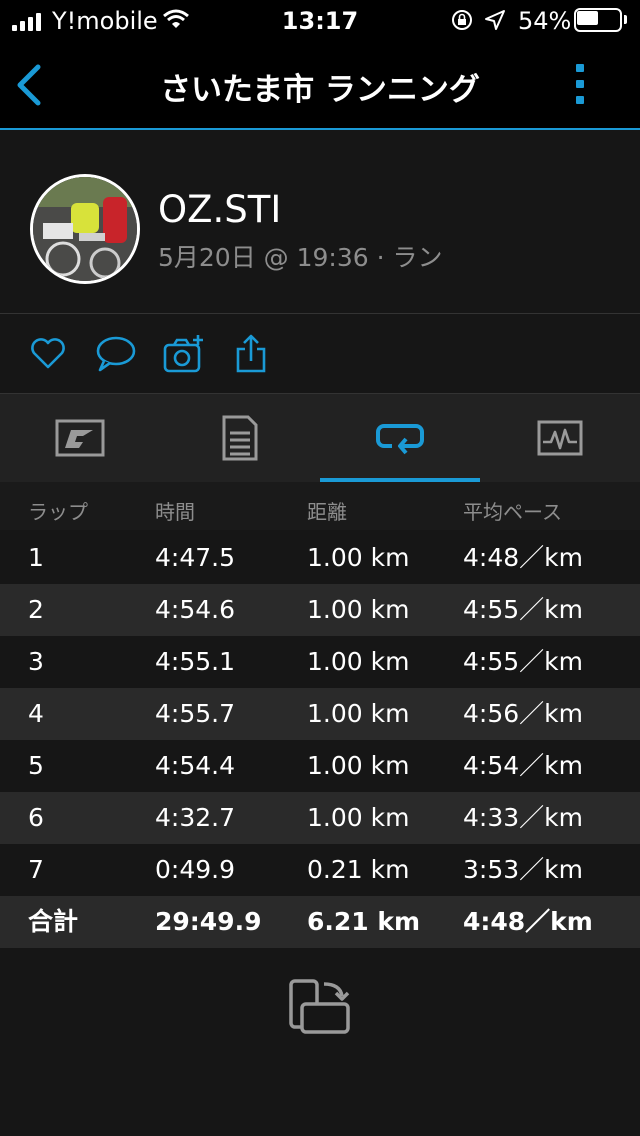 This screenshot has height=1136, width=640. Describe the element at coordinates (580, 84) in the screenshot. I see `more-options-button` at that location.